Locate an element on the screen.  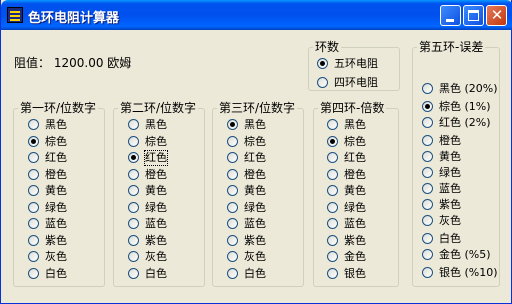
band5-legend: 第五环-误差 is located at coordinates (451, 47).